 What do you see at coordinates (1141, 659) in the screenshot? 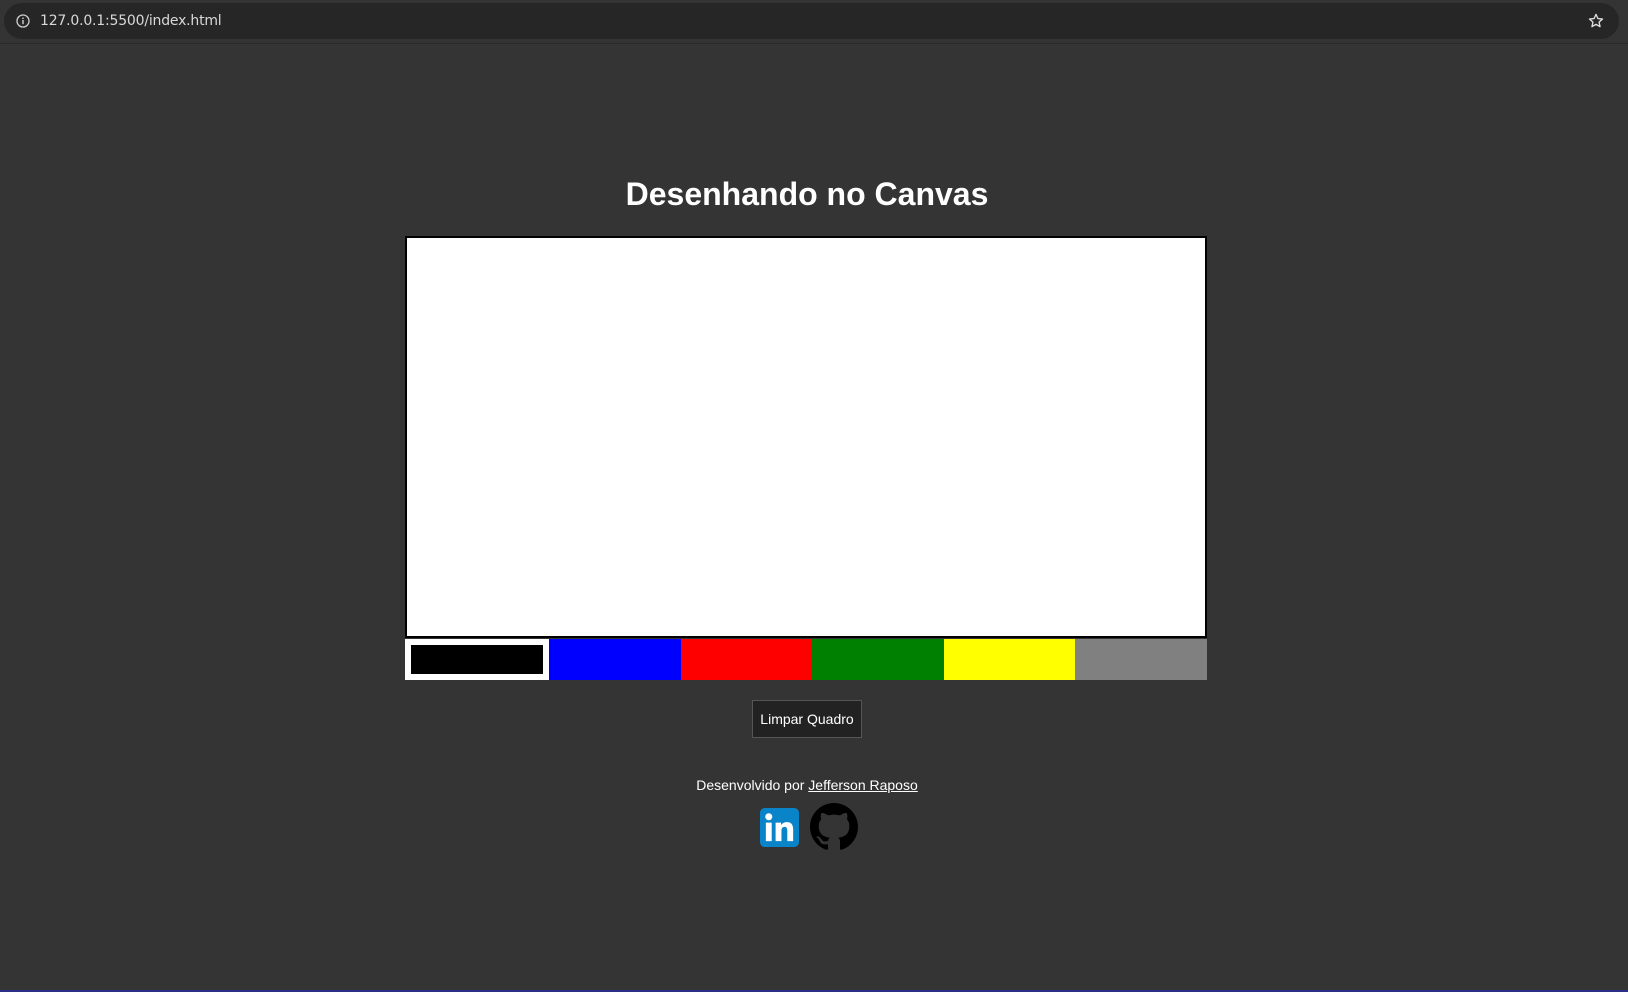
I see `color-swatch-gray` at bounding box center [1141, 659].